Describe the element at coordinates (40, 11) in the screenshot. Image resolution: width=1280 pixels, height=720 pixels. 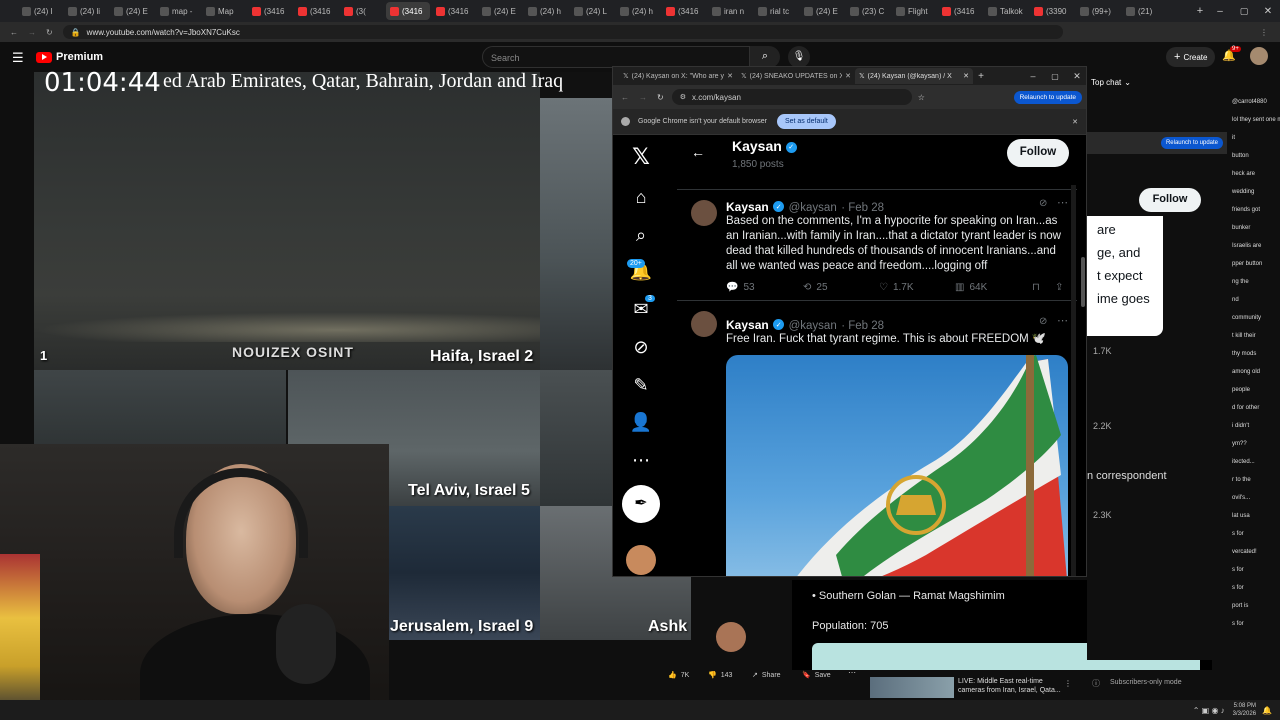
I see `browser-tab: (24) I` at that location.